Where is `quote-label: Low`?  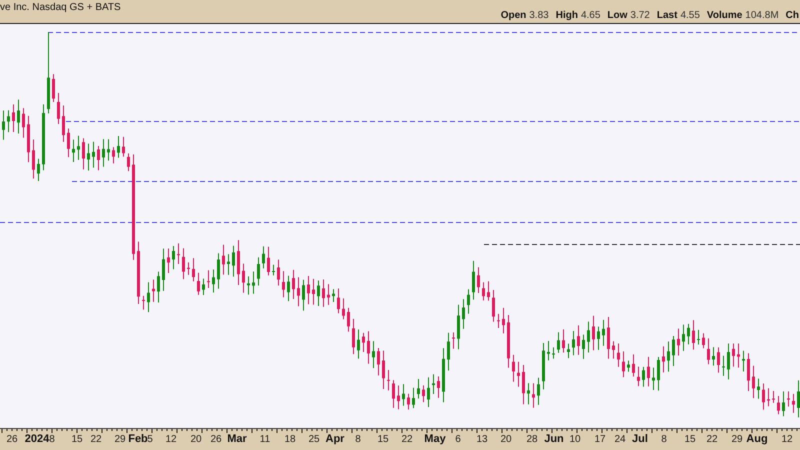
quote-label: Low is located at coordinates (617, 15).